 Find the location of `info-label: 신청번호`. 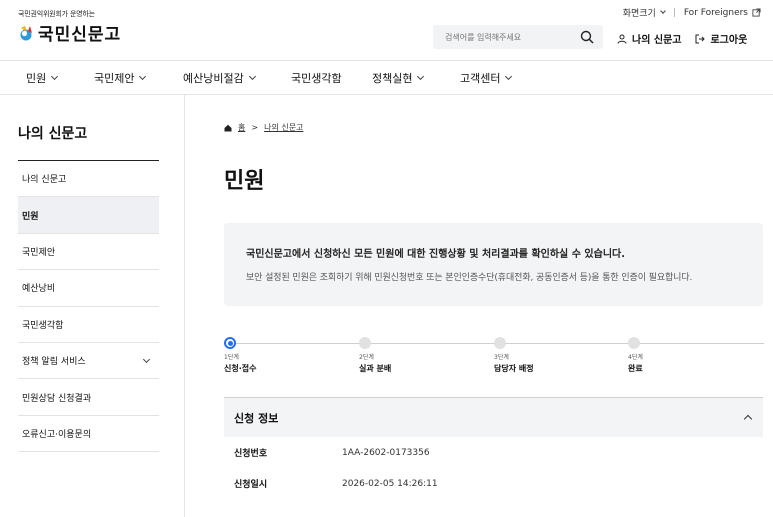

info-label: 신청번호 is located at coordinates (251, 454).